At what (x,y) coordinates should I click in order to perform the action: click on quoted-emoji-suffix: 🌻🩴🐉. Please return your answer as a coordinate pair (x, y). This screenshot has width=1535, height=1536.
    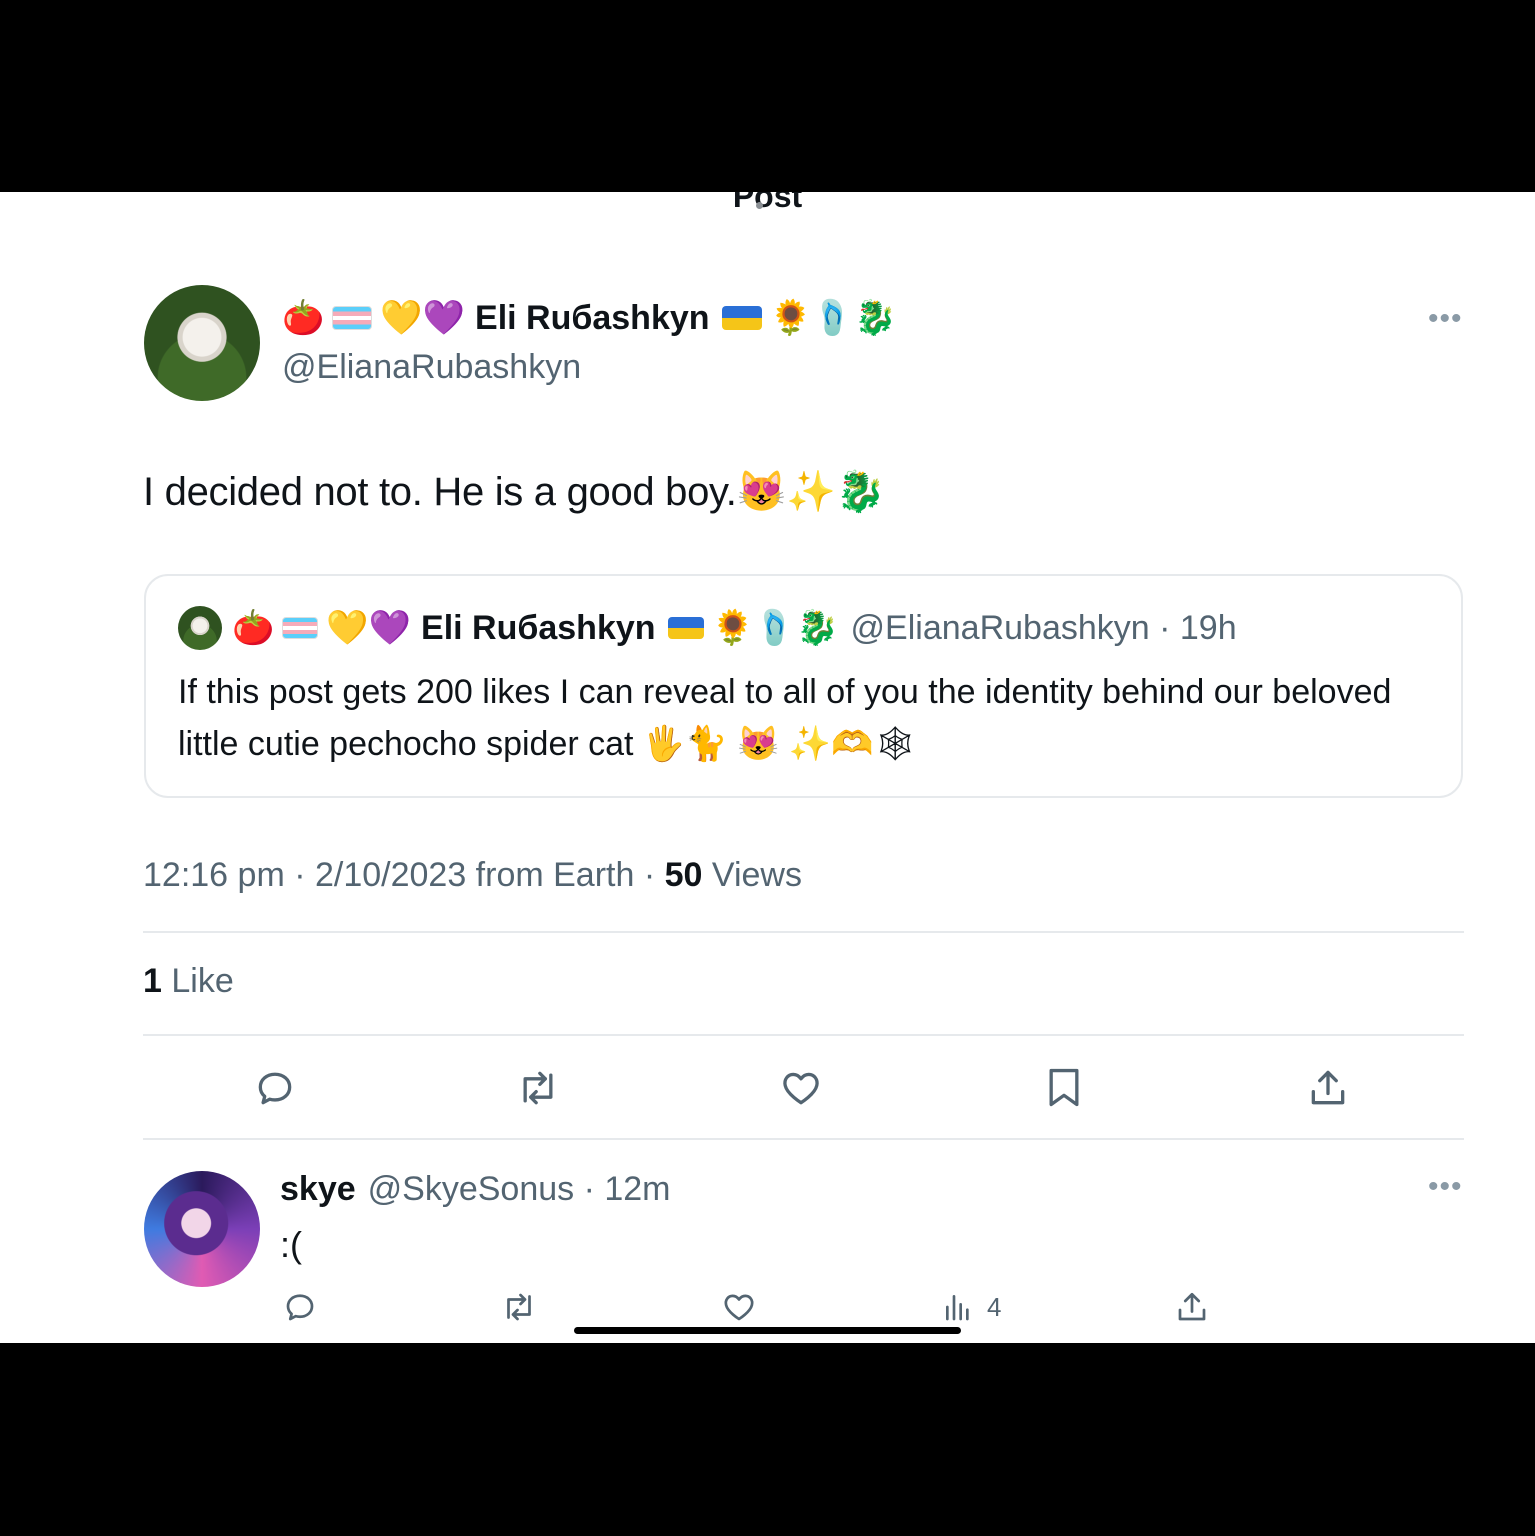
    Looking at the image, I should click on (775, 628).